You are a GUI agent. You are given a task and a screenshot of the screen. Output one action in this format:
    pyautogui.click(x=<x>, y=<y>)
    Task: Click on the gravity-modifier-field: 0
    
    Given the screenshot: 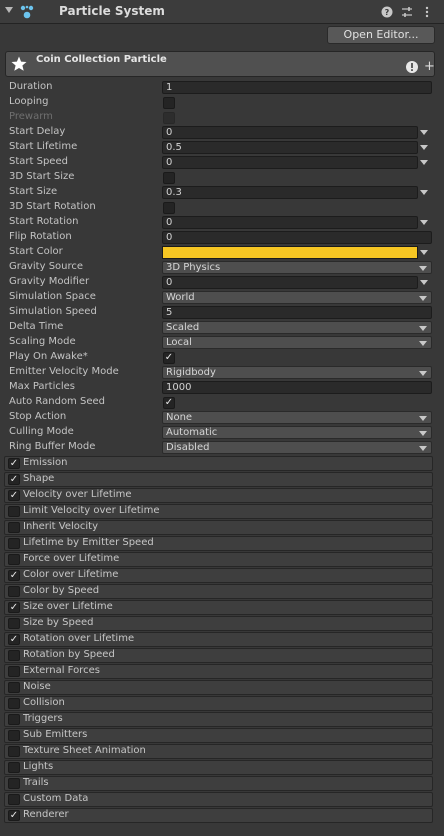 What is the action you would take?
    pyautogui.click(x=290, y=282)
    